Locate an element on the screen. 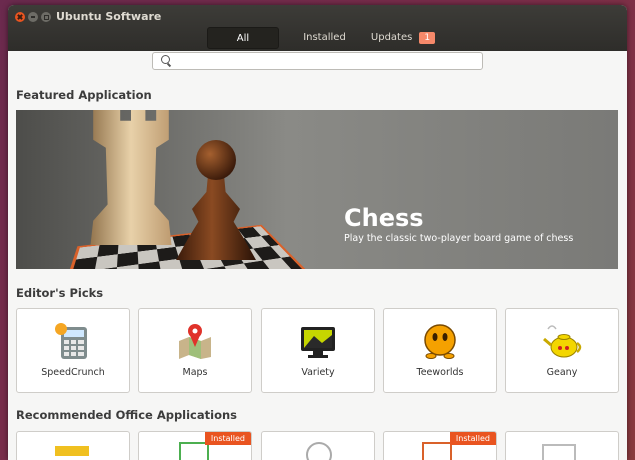  recommended-section-title: Recommended Office Applications is located at coordinates (126, 415).